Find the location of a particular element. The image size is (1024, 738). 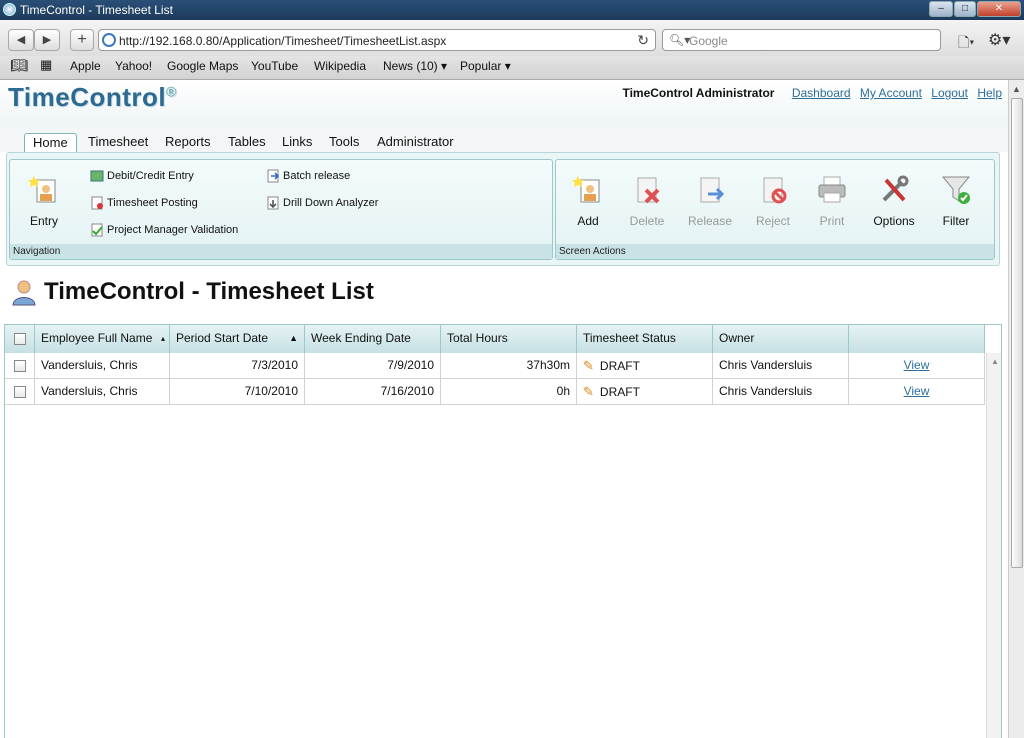

logout-link: Logout is located at coordinates (949, 93).